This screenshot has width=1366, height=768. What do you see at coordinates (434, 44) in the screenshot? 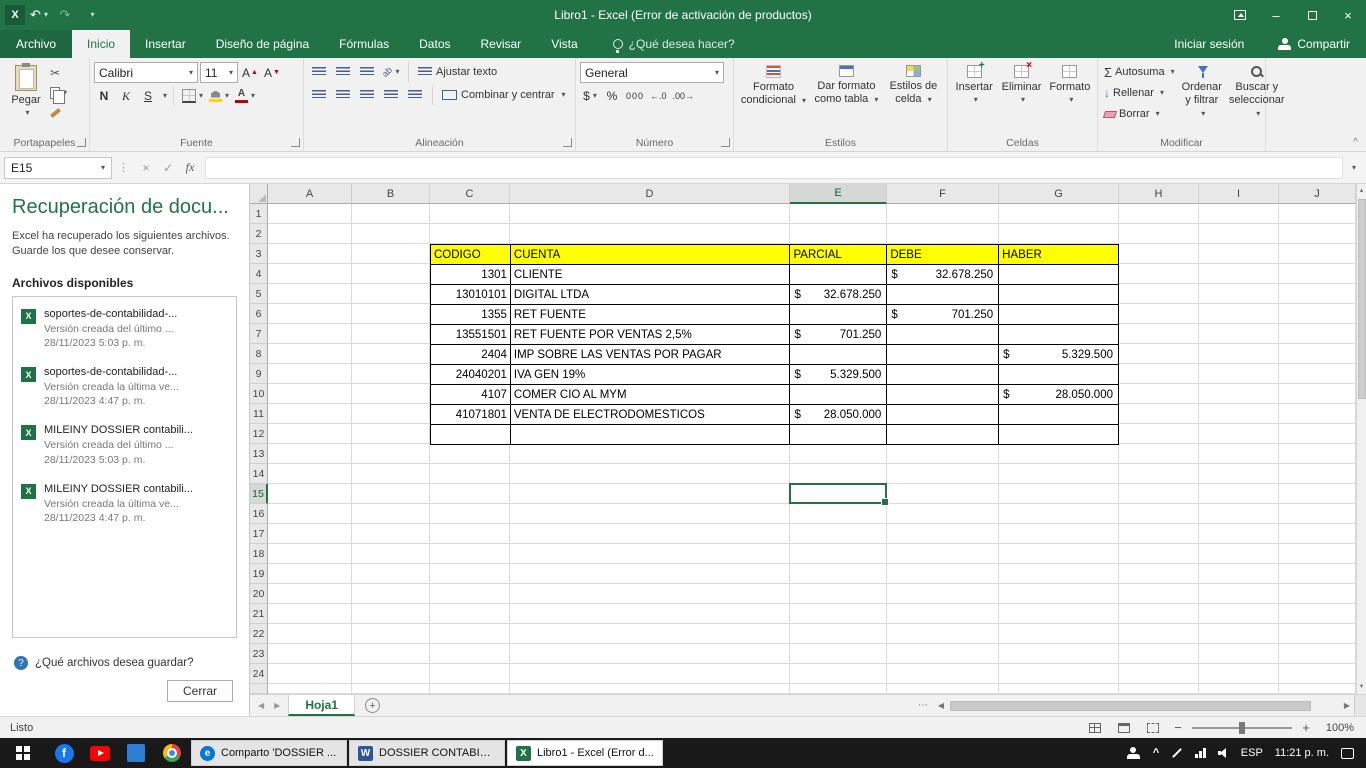
I see `ribbon-tab-datos: Datos` at bounding box center [434, 44].